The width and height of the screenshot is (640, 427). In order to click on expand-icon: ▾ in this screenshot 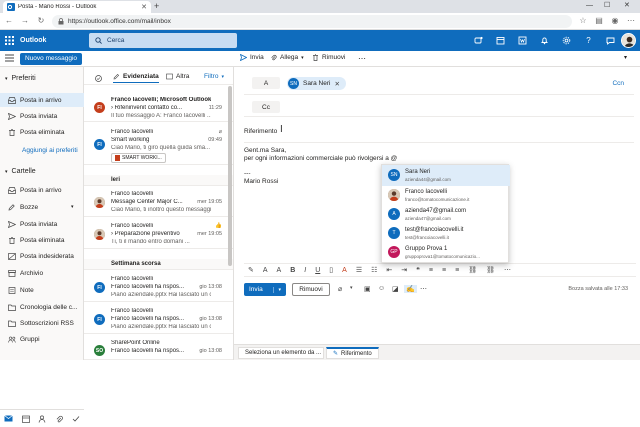, I will do `click(625, 57)`.